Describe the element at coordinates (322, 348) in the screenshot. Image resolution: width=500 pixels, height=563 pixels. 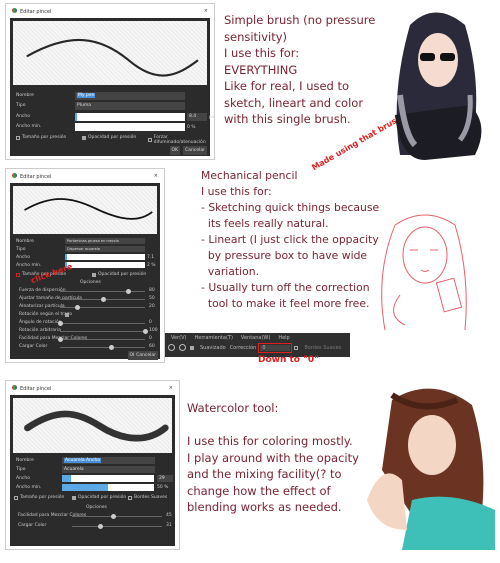
I see `bordes-suaves-checkbox: Bordes Suaves` at that location.